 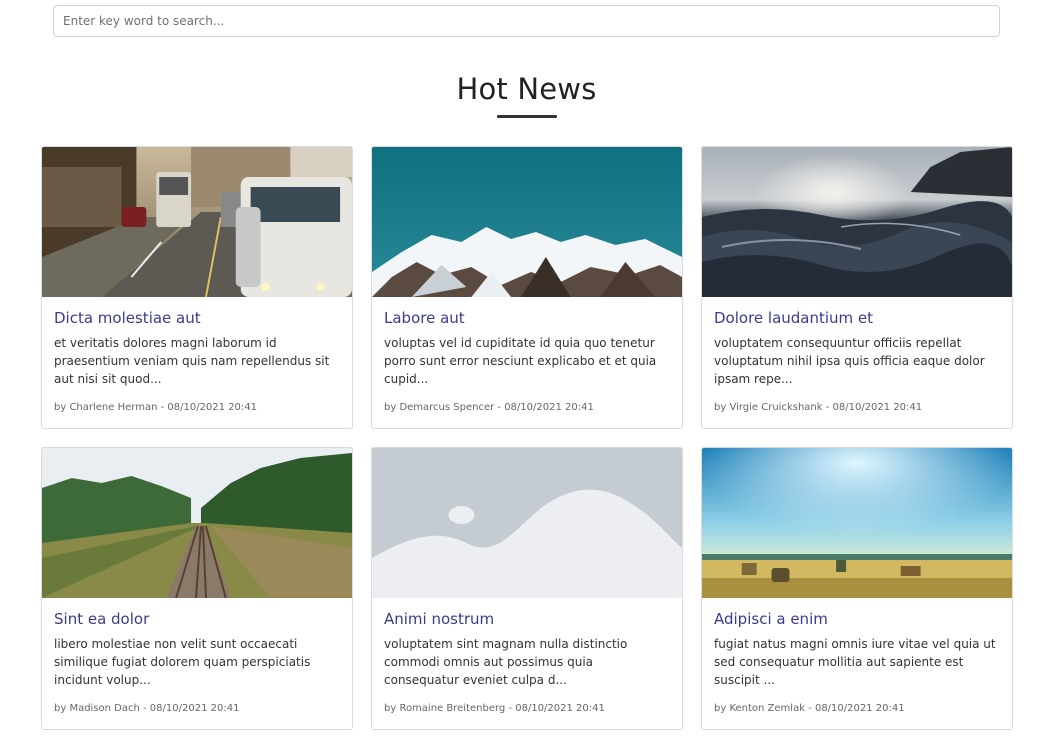 I want to click on image-placeholder-icon, so click(x=527, y=523).